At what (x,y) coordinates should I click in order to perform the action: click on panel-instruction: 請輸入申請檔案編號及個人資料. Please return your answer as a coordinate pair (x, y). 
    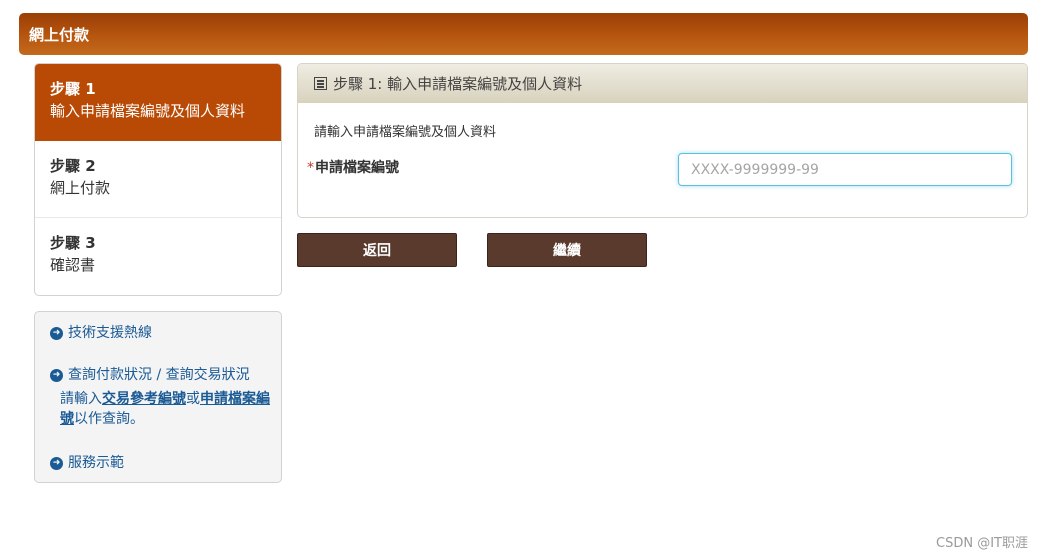
    Looking at the image, I should click on (405, 132).